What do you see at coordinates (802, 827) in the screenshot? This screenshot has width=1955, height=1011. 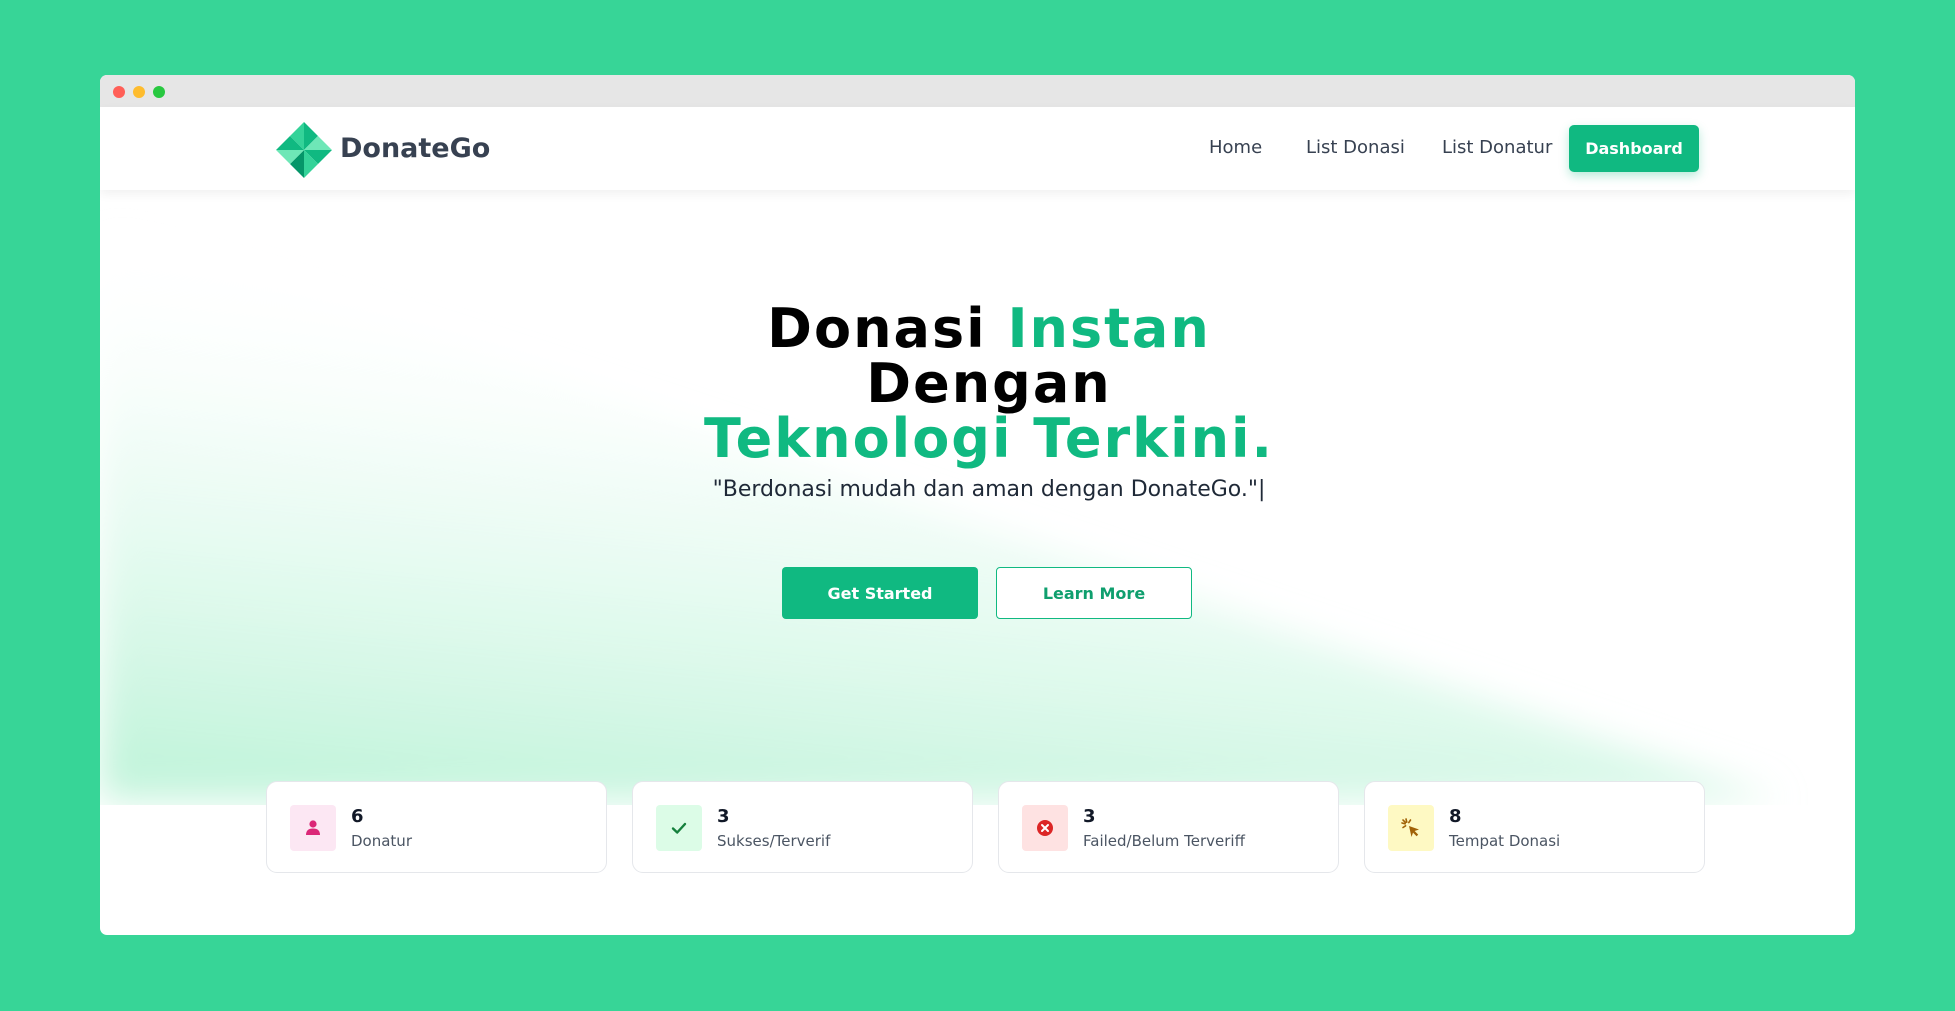 I see `stat-card-sukses: 3 Sukses/Terverif` at bounding box center [802, 827].